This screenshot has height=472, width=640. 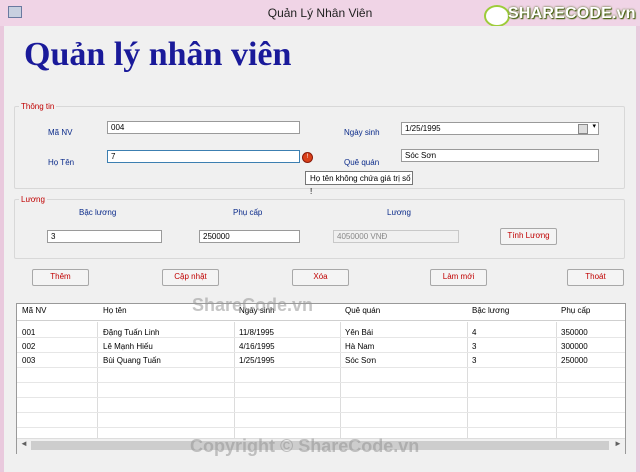 I want to click on table-cell-phu-cap: 250000, so click(x=574, y=360).